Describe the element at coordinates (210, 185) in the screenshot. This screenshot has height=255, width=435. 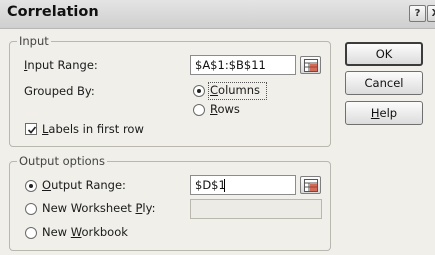
I see `output-range-value: $D$1` at that location.